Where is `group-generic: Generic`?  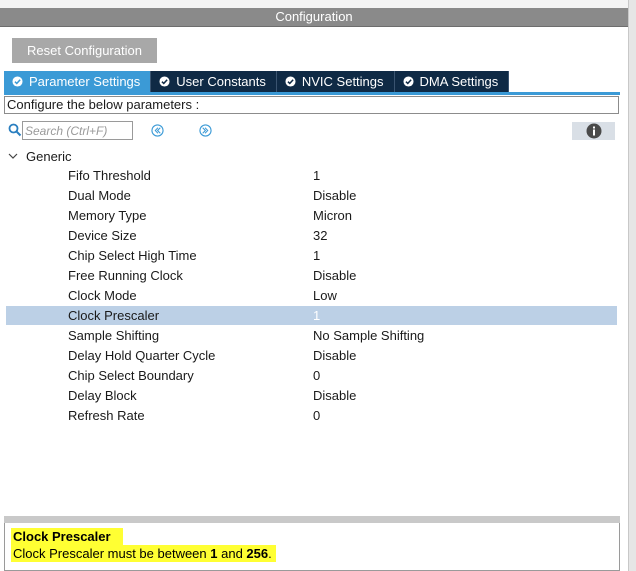 group-generic: Generic is located at coordinates (40, 156).